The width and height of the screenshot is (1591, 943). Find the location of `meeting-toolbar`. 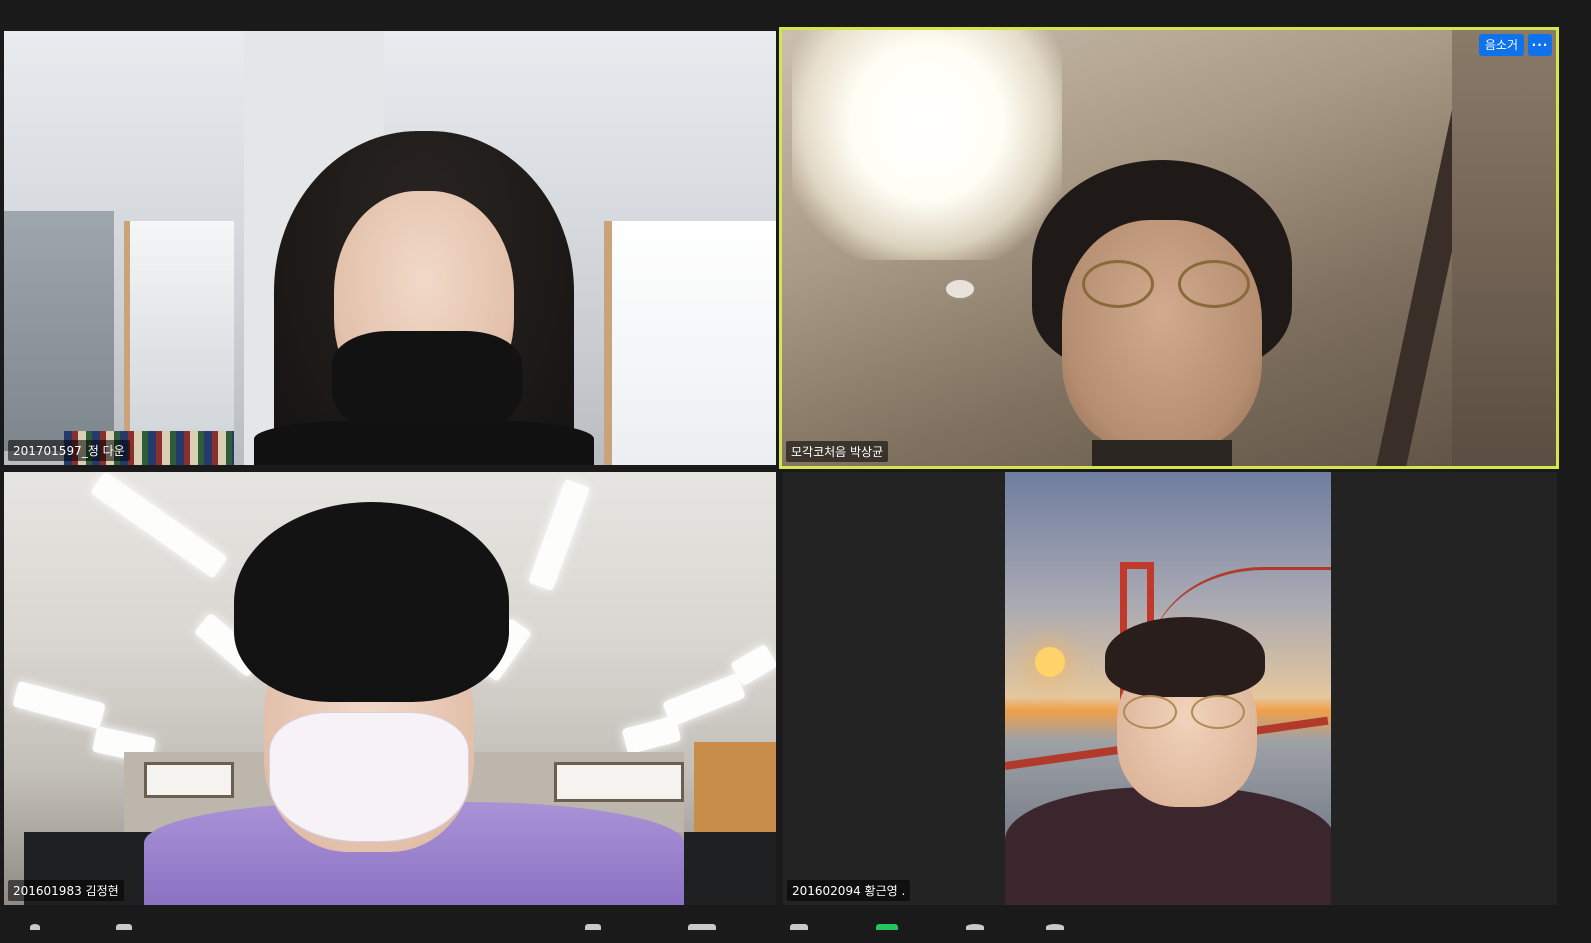

meeting-toolbar is located at coordinates (795, 926).